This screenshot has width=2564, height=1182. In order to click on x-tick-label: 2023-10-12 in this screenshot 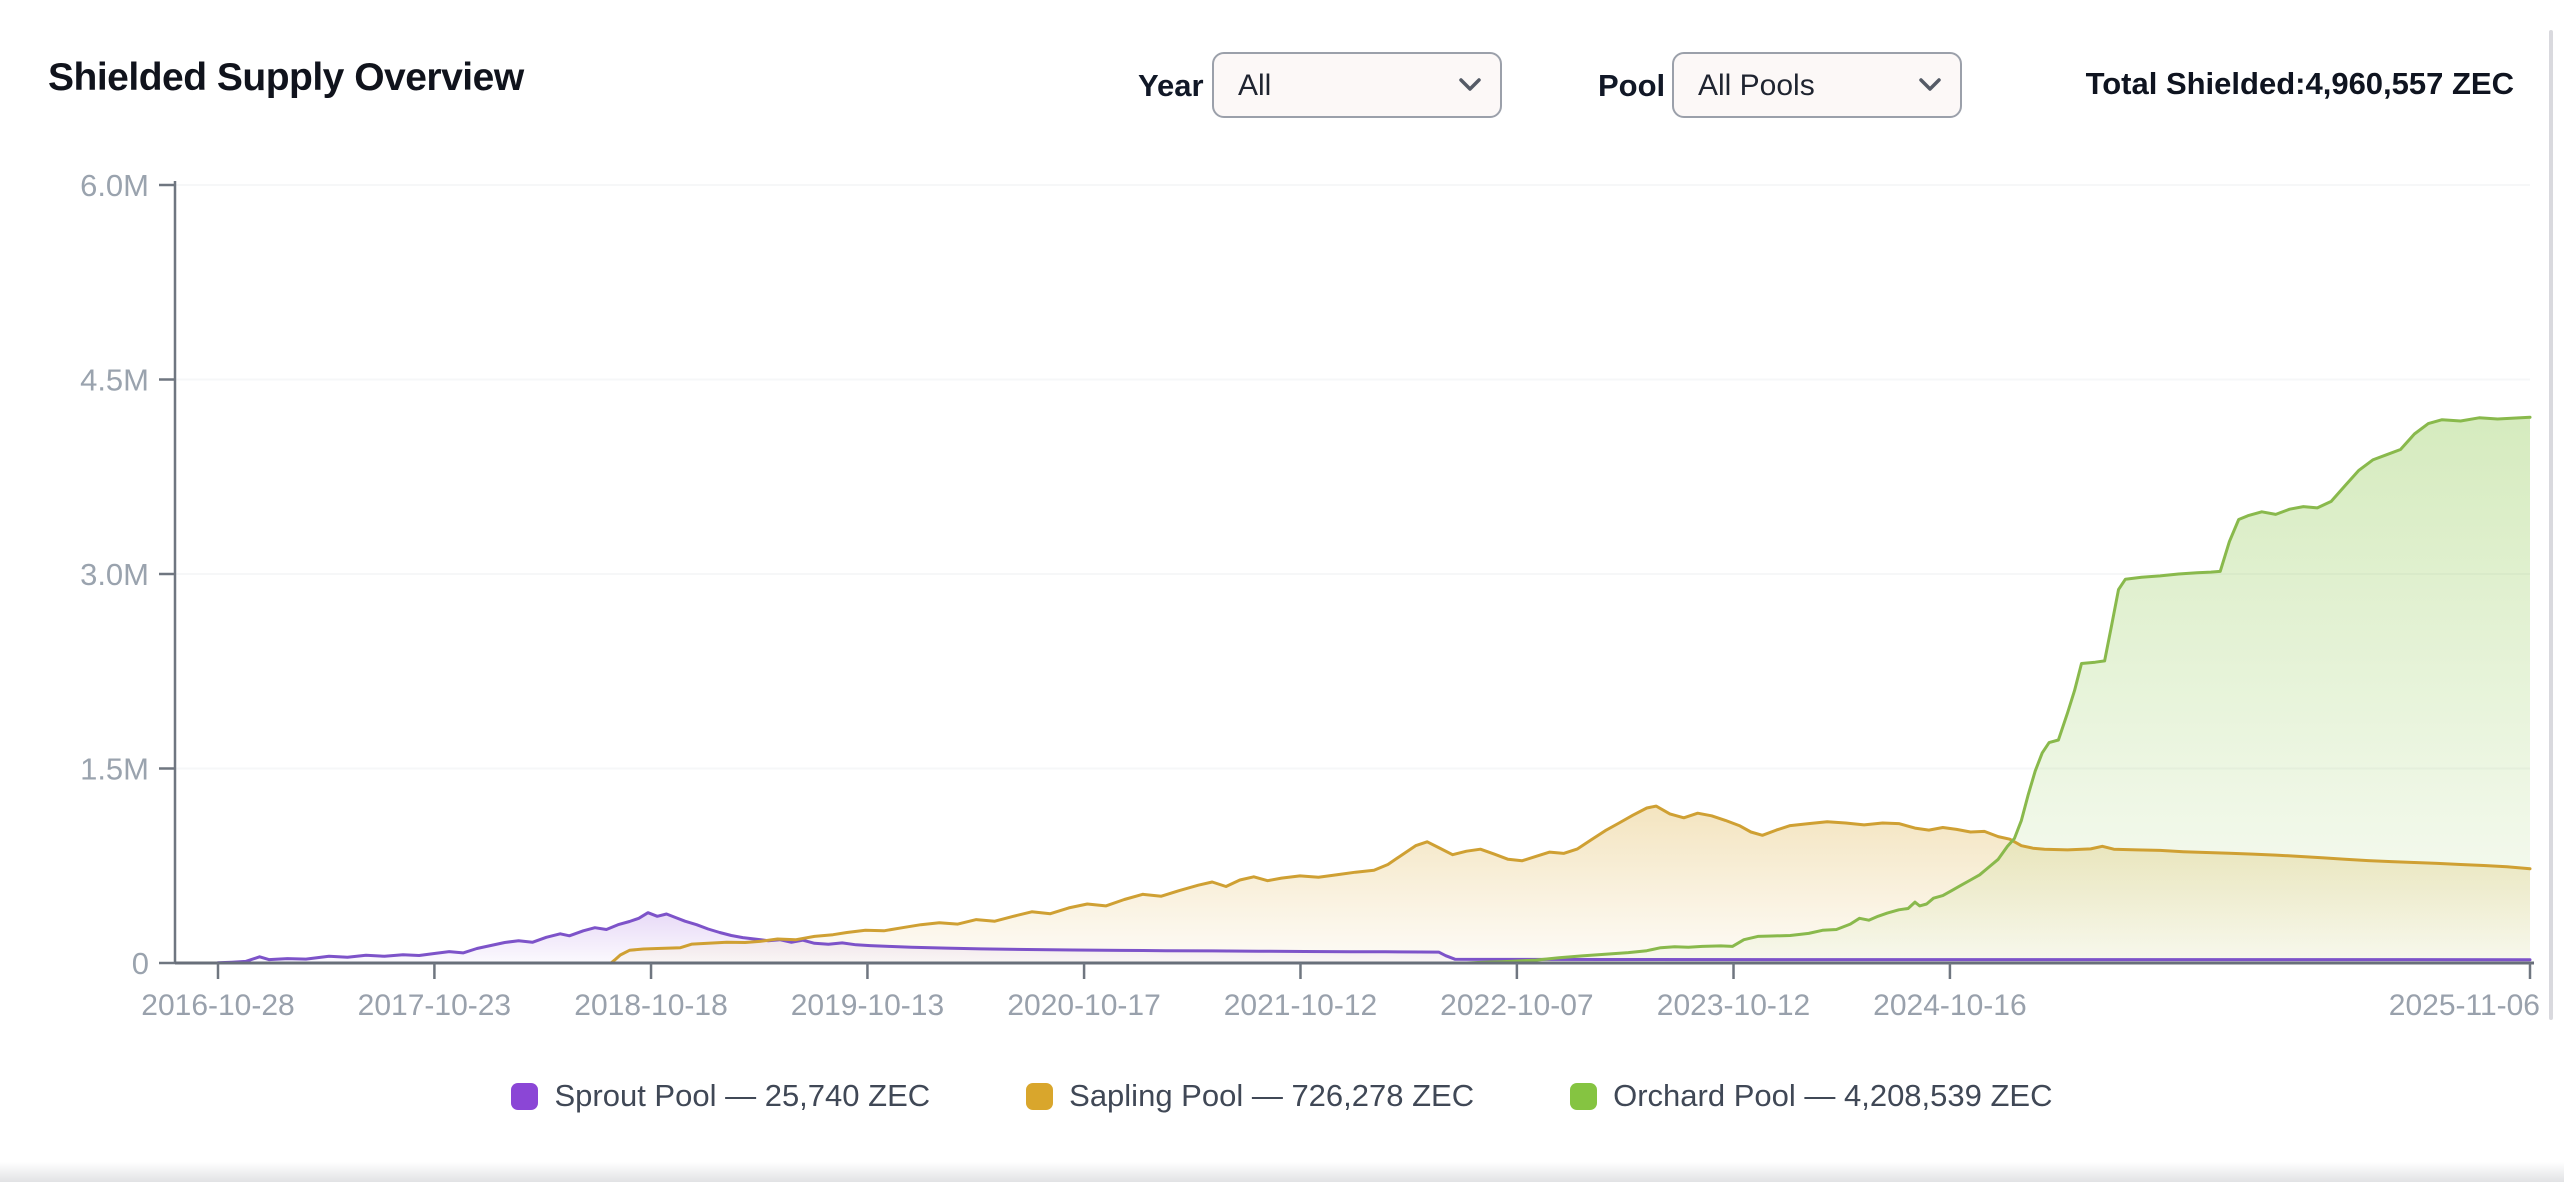, I will do `click(1733, 1005)`.